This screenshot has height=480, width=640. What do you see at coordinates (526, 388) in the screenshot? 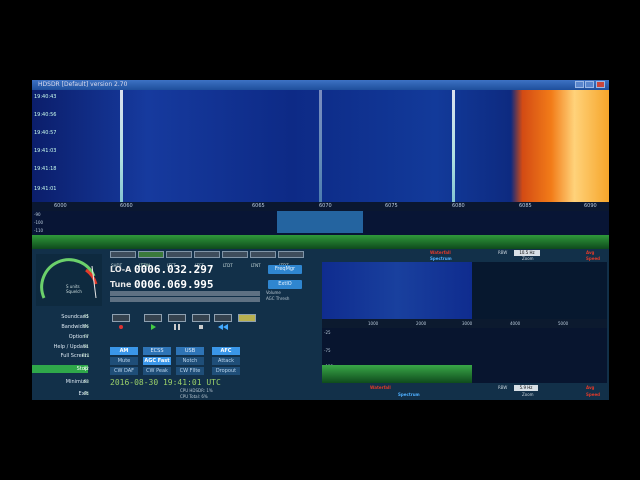
I see `lower-rbw-value: 5.9 Hz` at bounding box center [526, 388].